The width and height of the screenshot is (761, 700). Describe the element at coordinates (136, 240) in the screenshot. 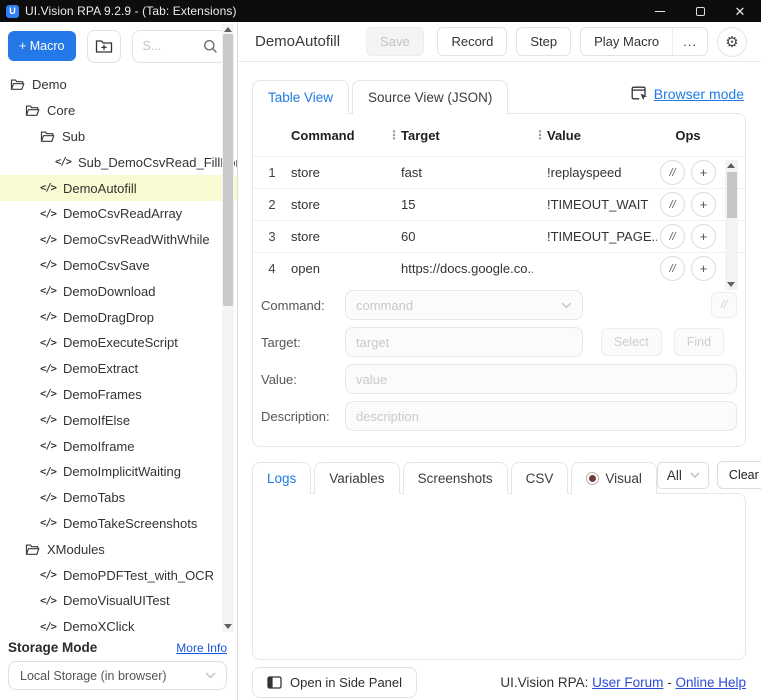

I see `tree-item-label: DemoCsvReadWithWhile` at that location.